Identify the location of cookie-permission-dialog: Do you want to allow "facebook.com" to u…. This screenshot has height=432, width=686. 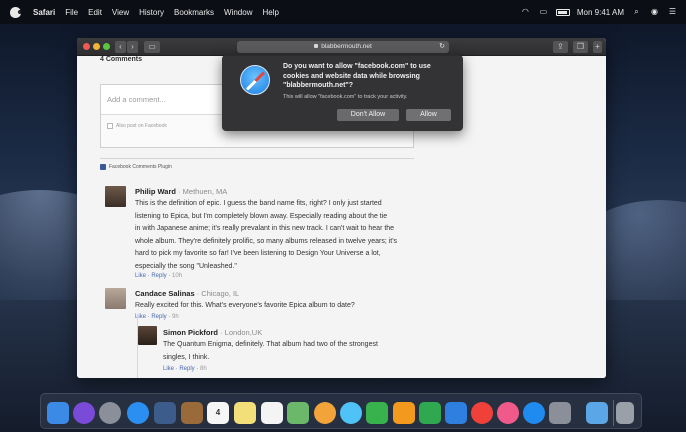
(342, 93).